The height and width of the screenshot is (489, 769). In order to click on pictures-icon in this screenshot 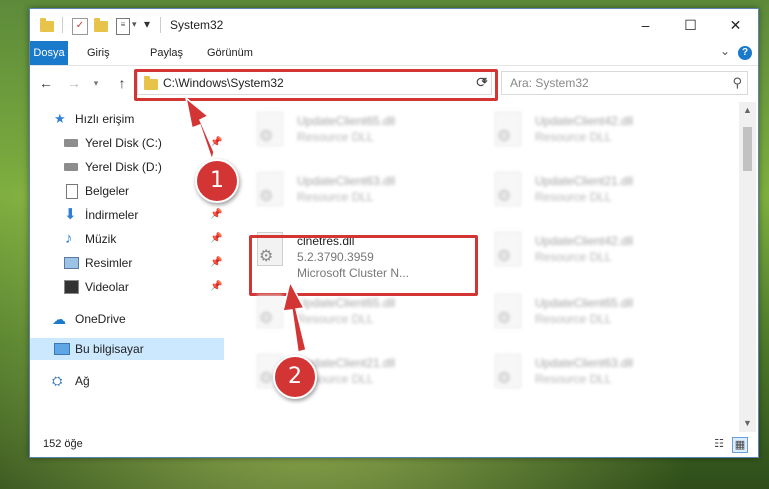, I will do `click(71, 263)`.